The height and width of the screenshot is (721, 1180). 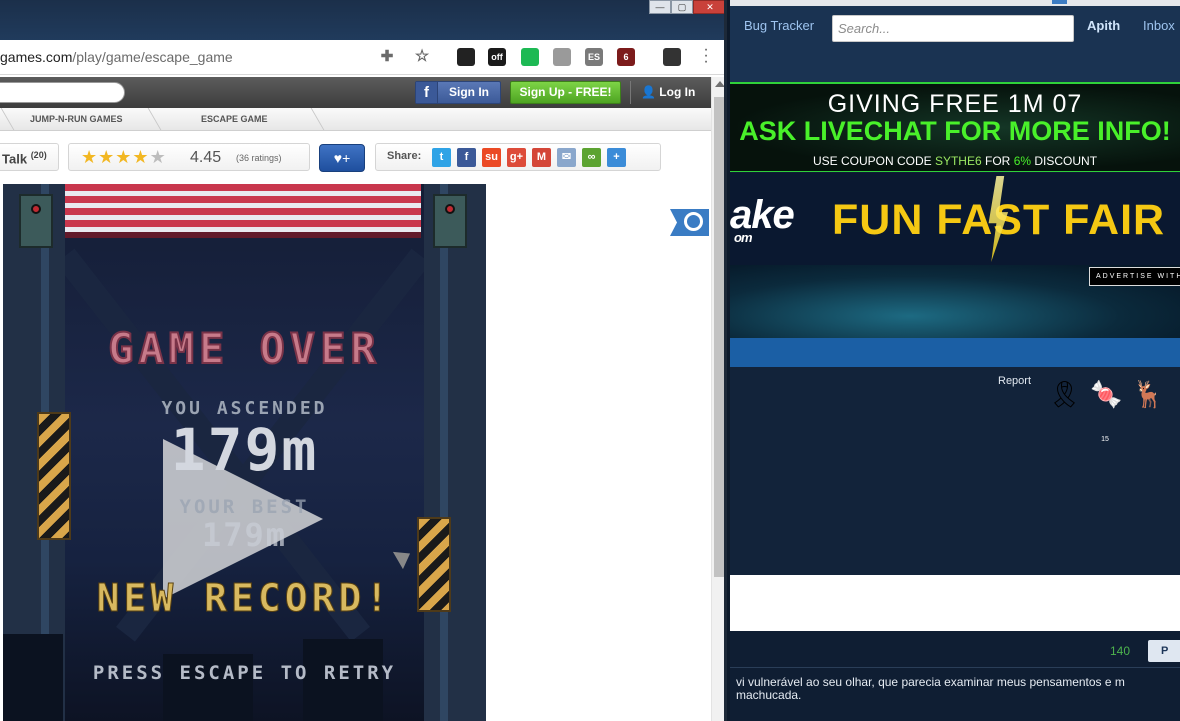 What do you see at coordinates (244, 535) in the screenshot?
I see `best-score: 179m` at bounding box center [244, 535].